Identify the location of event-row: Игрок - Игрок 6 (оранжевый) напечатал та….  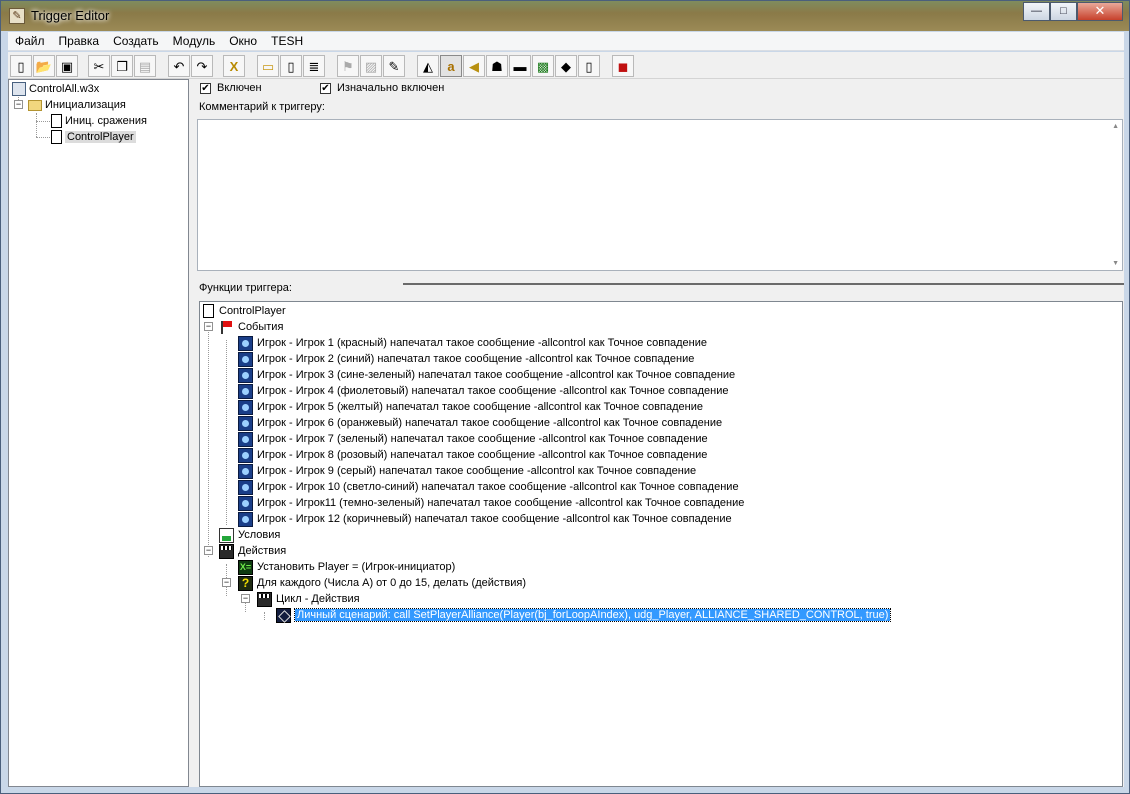
(480, 423).